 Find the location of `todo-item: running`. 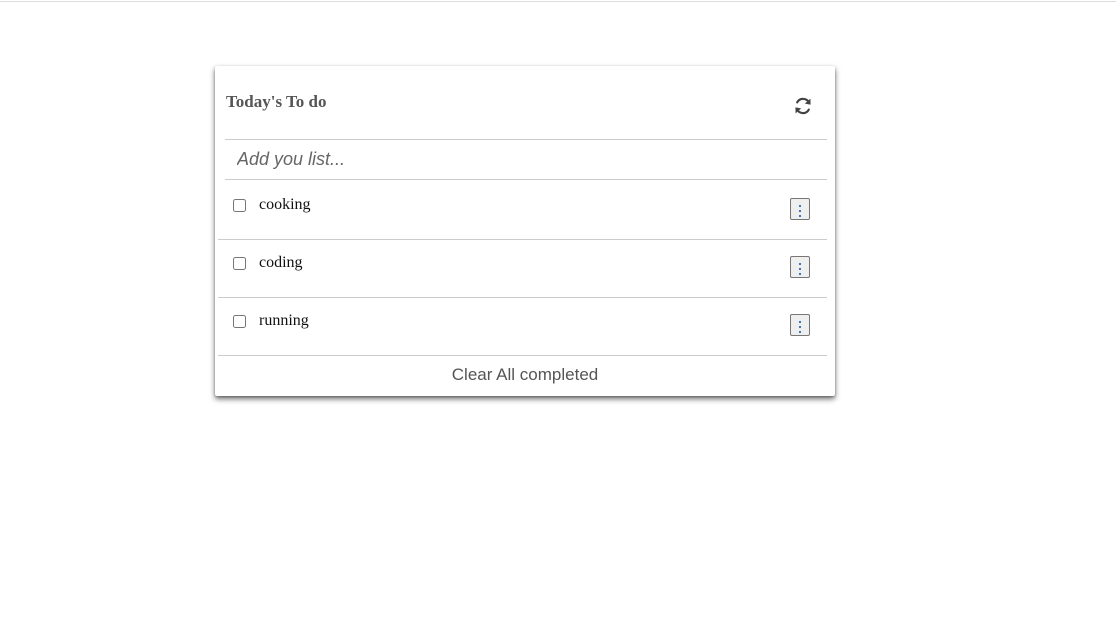

todo-item: running is located at coordinates (522, 326).